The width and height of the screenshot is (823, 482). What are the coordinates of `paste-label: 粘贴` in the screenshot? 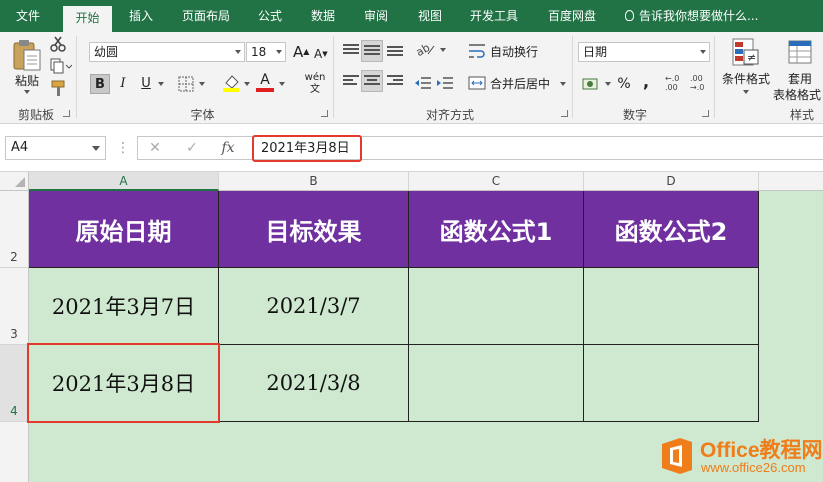 It's located at (26, 81).